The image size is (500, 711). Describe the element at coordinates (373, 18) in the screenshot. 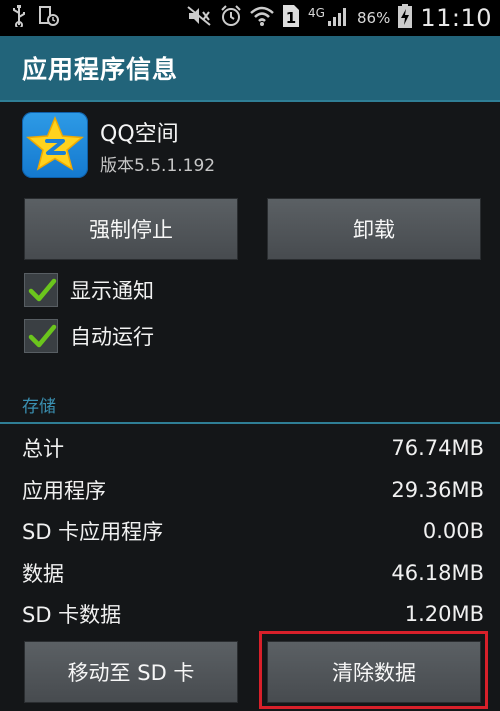

I see `battery-percent: 86%` at that location.